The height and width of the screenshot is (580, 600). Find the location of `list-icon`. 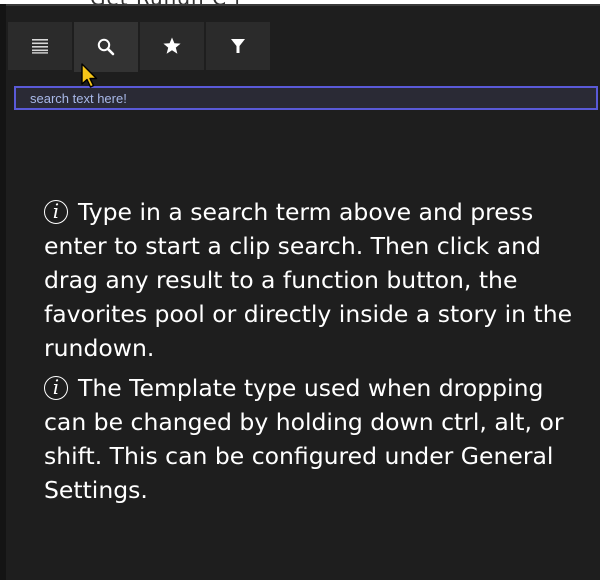

list-icon is located at coordinates (40, 46).